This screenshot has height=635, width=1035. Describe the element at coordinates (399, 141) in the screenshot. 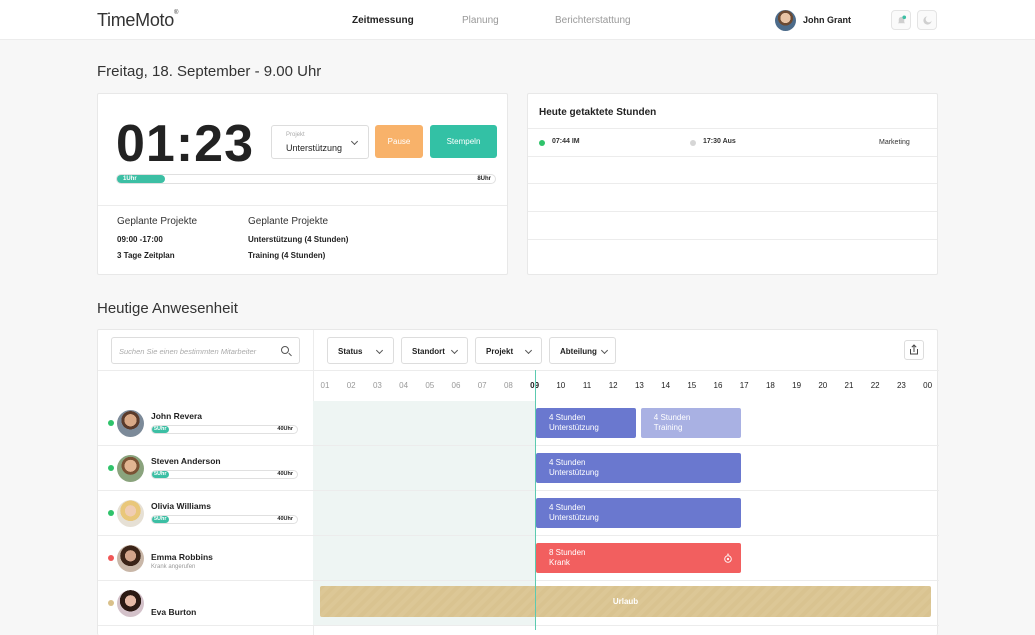

I see `pause-button: Pause` at that location.